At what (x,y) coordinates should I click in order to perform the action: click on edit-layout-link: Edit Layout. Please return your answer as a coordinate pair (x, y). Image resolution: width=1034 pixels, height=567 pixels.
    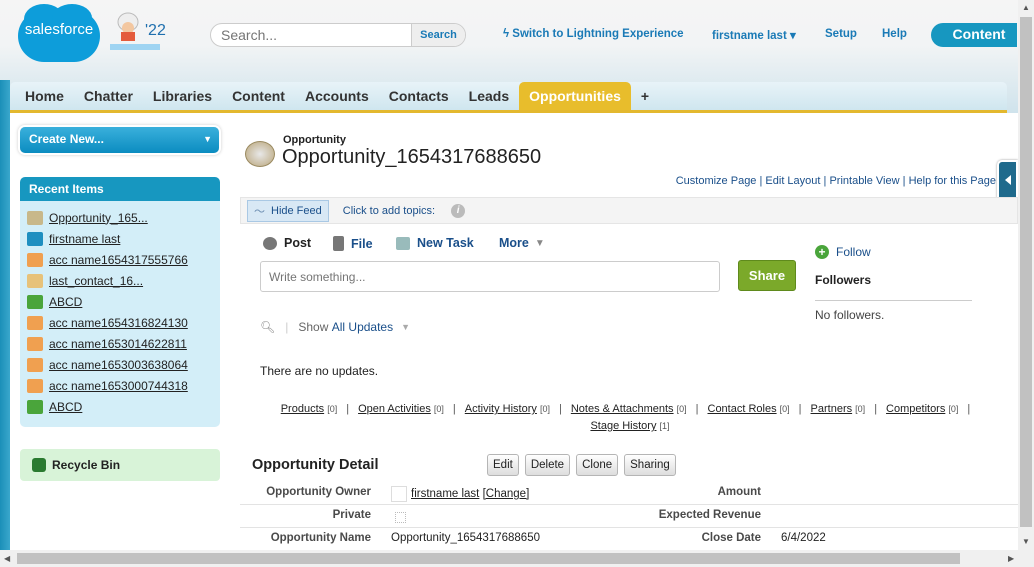
    Looking at the image, I should click on (792, 181).